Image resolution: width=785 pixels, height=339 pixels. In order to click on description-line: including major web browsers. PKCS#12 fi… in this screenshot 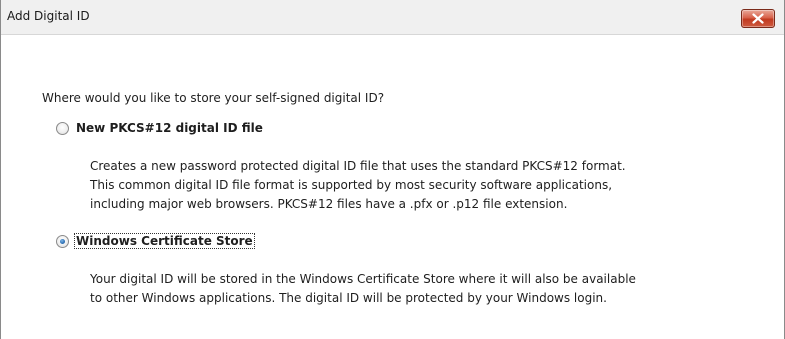, I will do `click(329, 204)`.